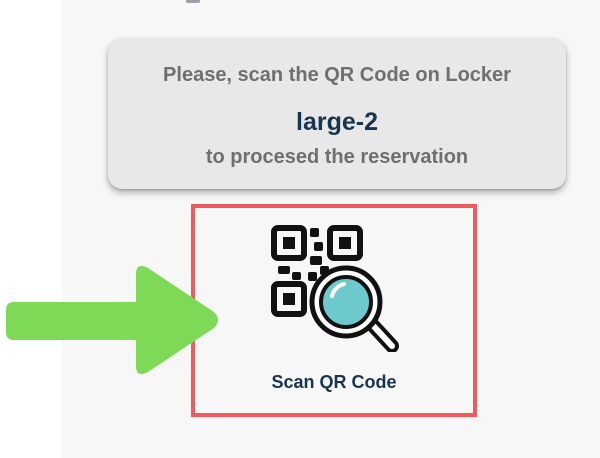 The width and height of the screenshot is (600, 458). I want to click on instruction-subtext: to procesed the reservation, so click(337, 157).